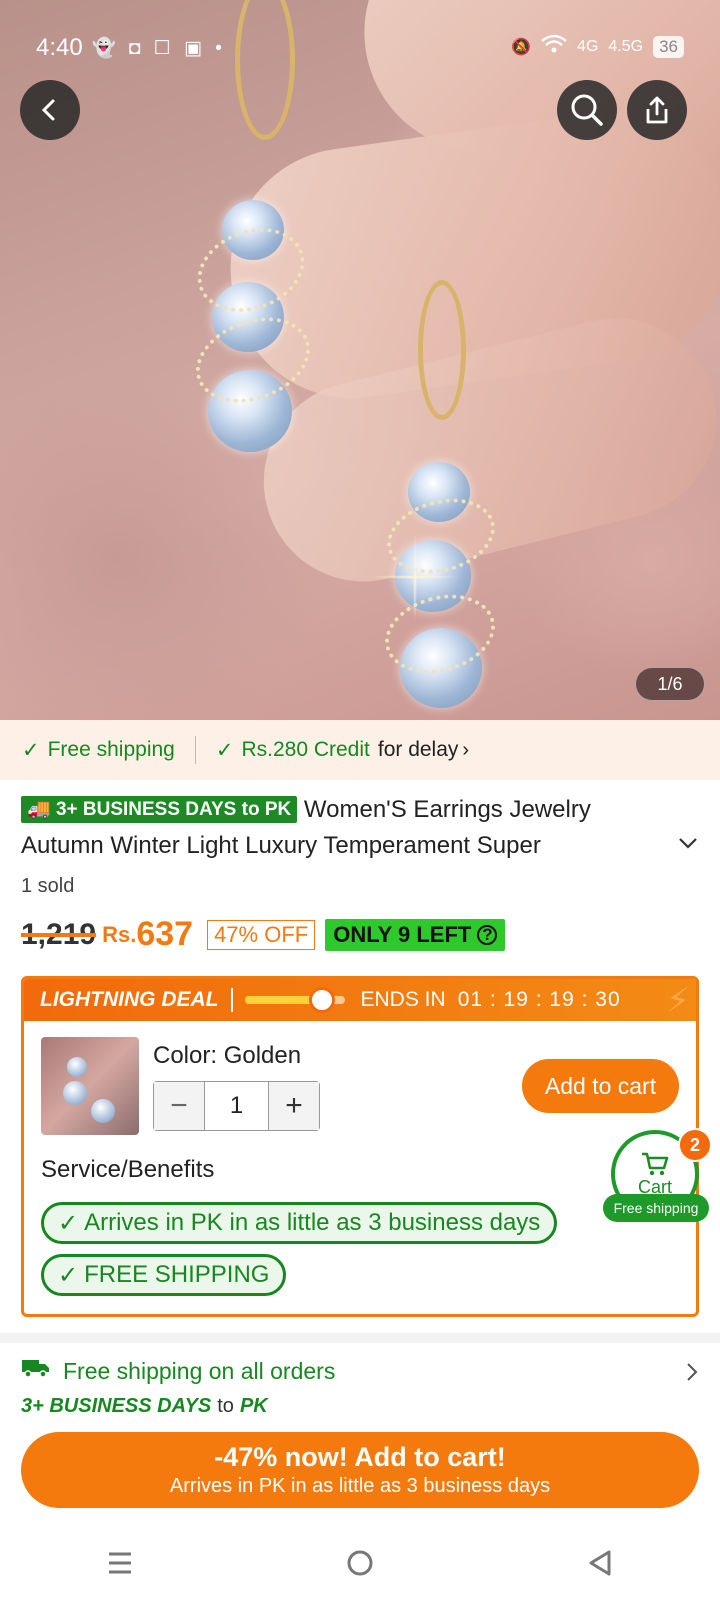 The width and height of the screenshot is (720, 1600). What do you see at coordinates (128, 1169) in the screenshot?
I see `service-label: Service/Benefits` at bounding box center [128, 1169].